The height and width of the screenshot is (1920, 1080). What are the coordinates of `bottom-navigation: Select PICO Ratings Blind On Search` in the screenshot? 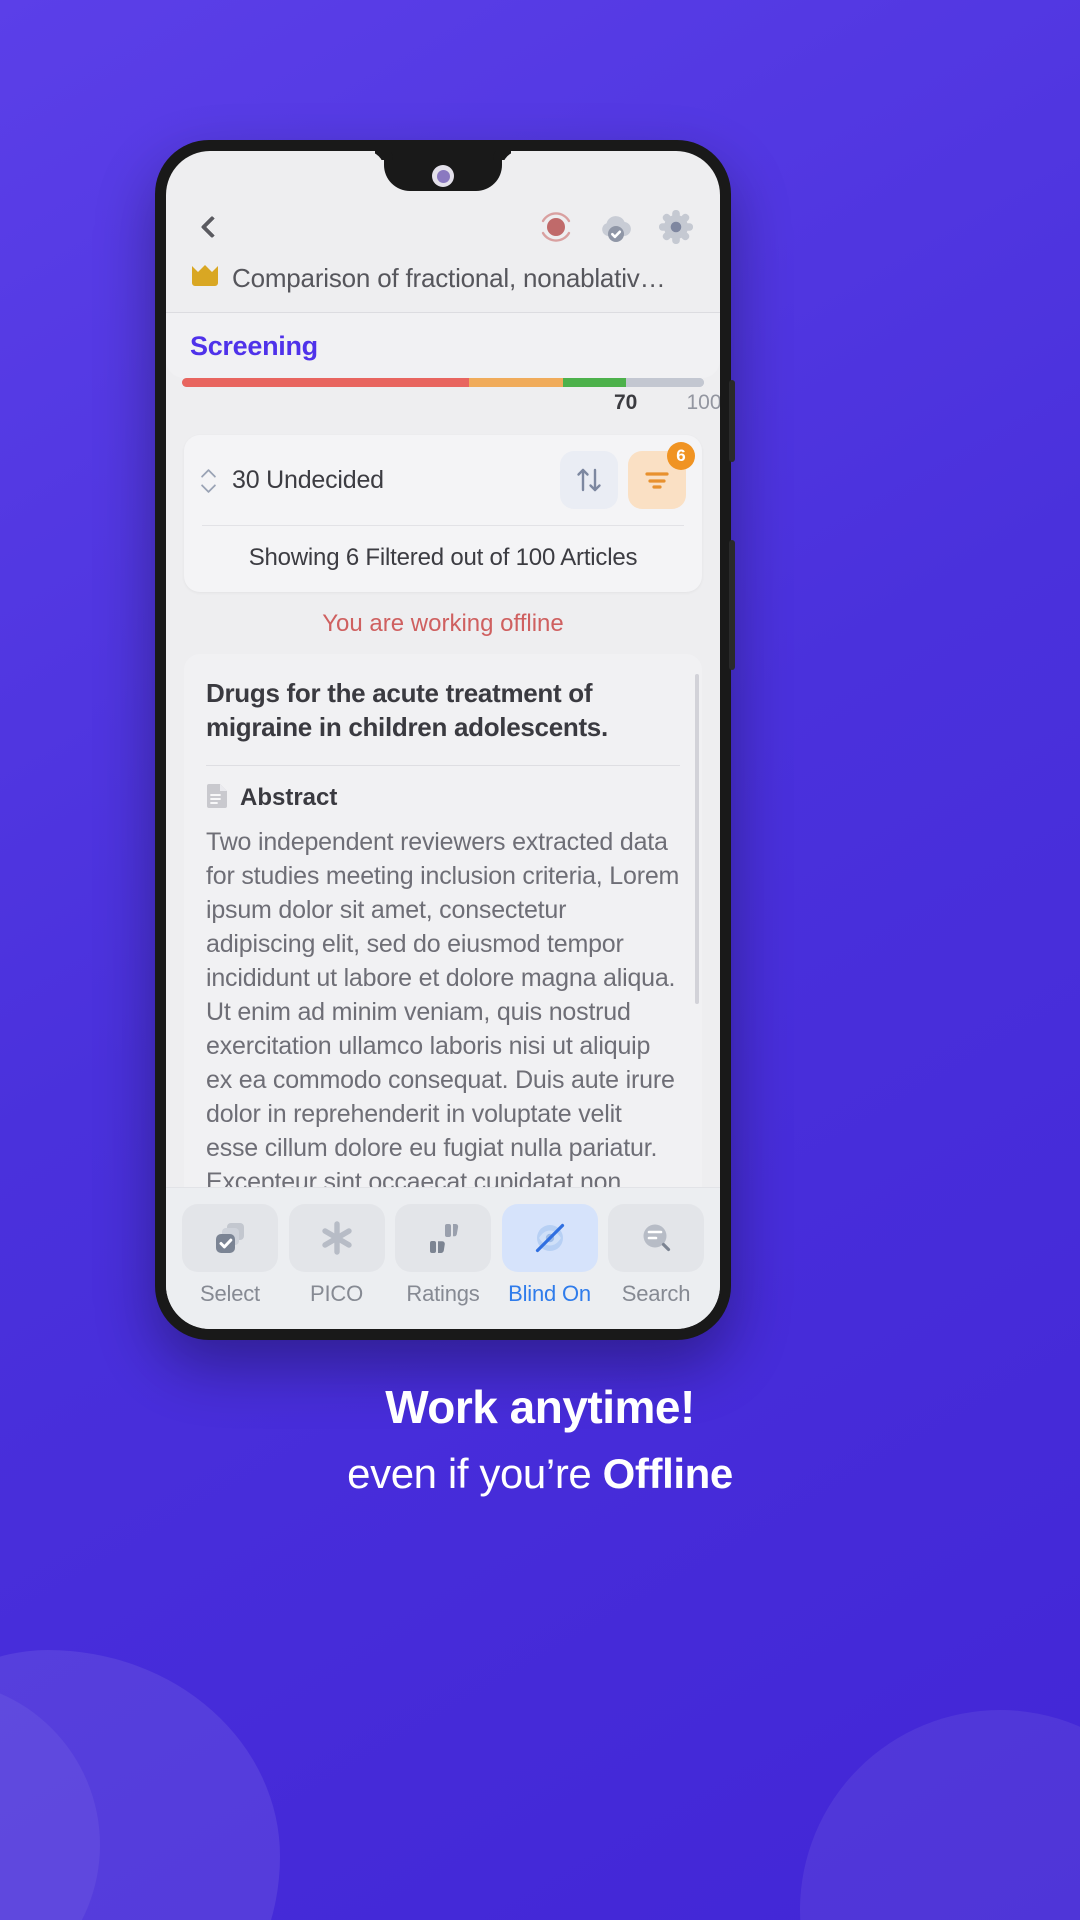 It's located at (443, 1258).